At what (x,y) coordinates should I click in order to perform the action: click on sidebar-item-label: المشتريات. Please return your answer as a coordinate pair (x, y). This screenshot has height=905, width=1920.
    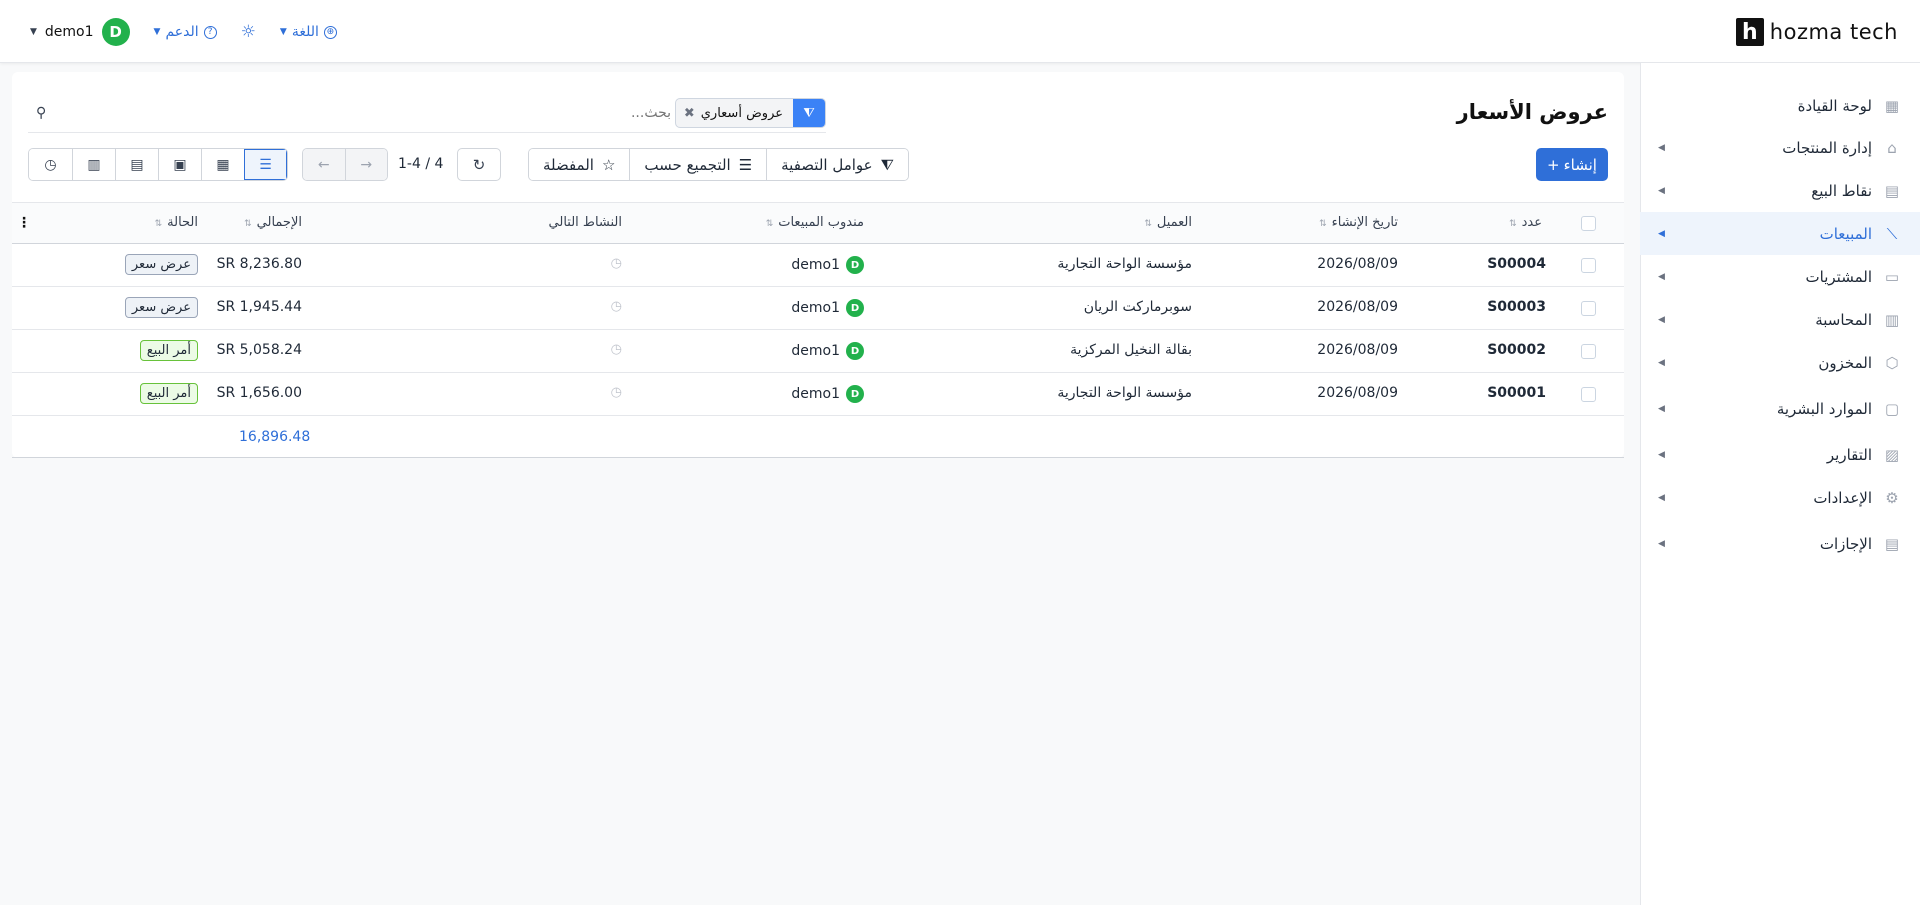
    Looking at the image, I should click on (1838, 276).